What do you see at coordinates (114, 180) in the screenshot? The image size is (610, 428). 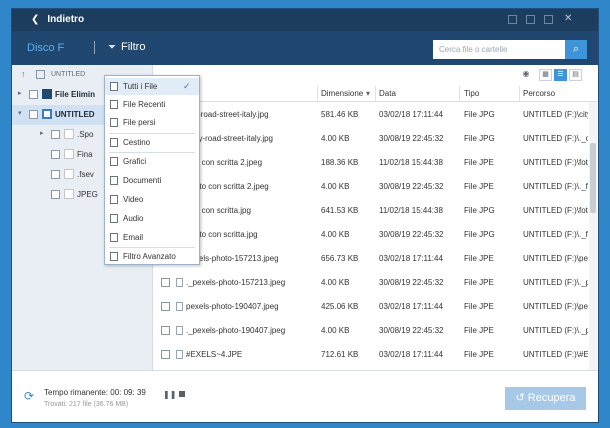 I see `document-icon` at bounding box center [114, 180].